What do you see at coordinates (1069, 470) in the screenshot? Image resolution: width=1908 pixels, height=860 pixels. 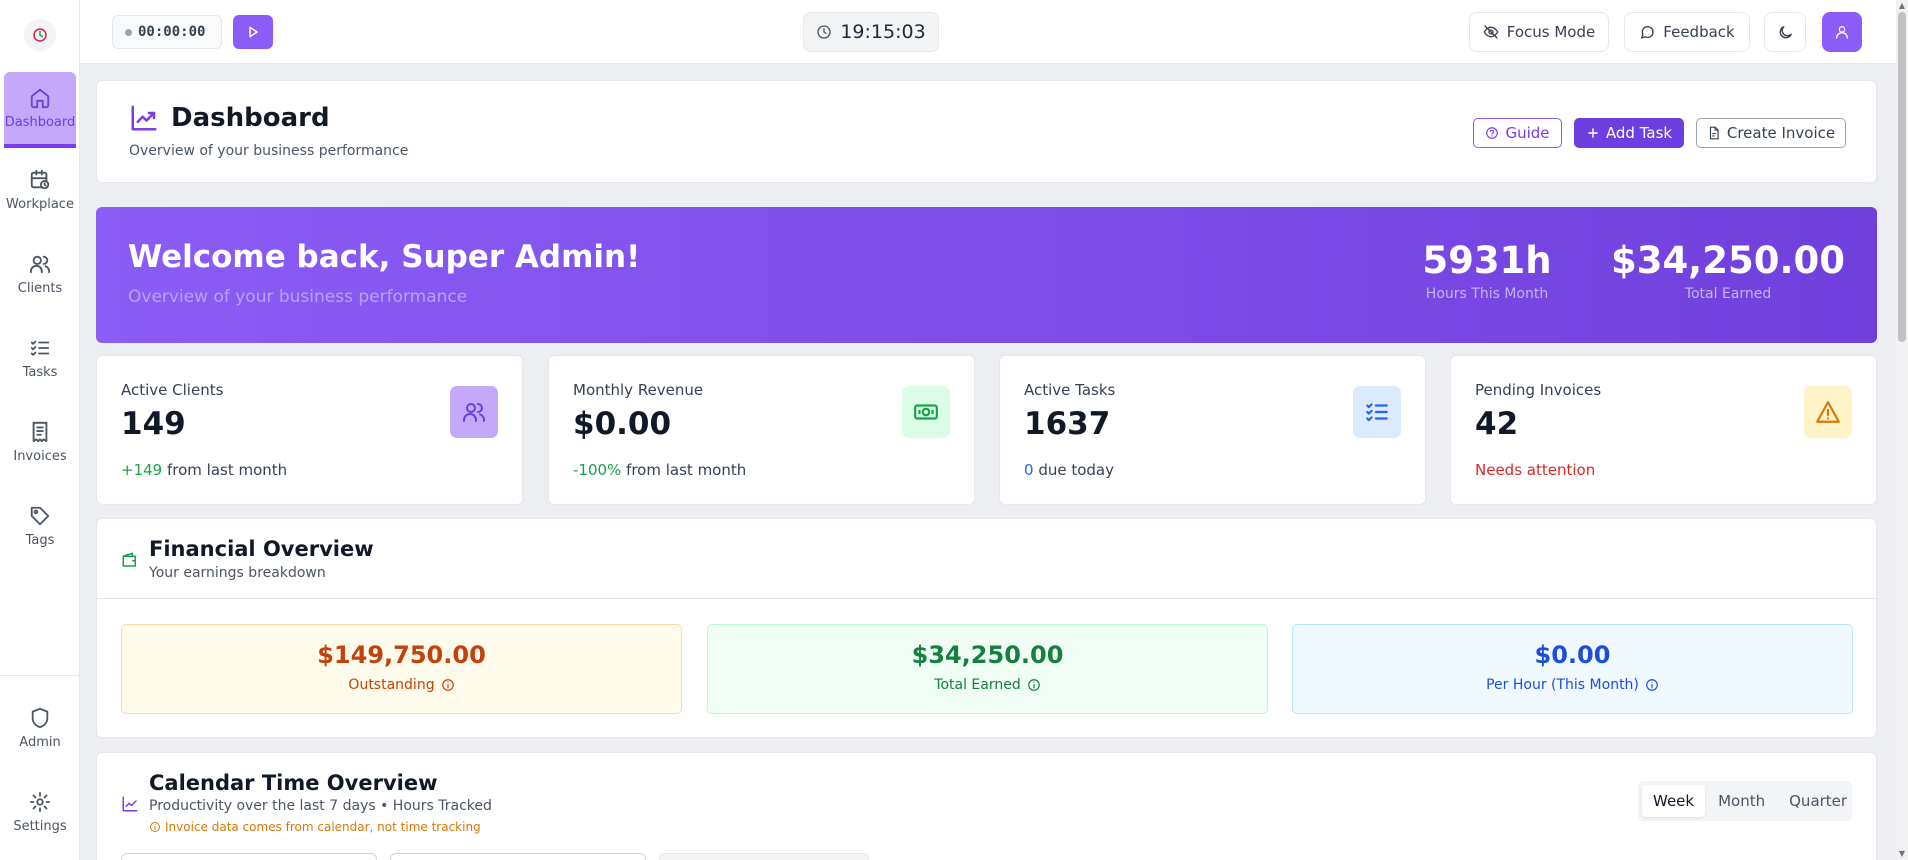 I see `stat-footer: 0 due today` at bounding box center [1069, 470].